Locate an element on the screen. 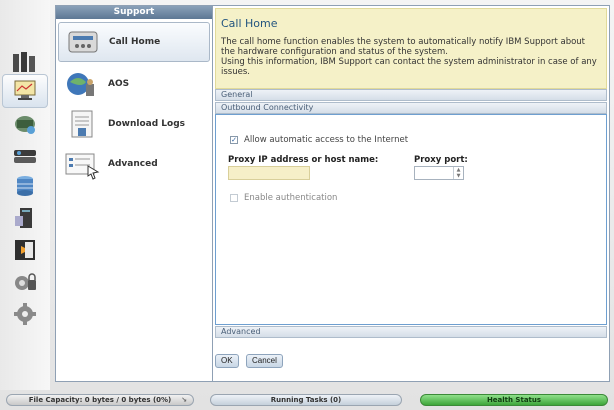 The width and height of the screenshot is (614, 410). expand-icon: ↘ is located at coordinates (184, 400).